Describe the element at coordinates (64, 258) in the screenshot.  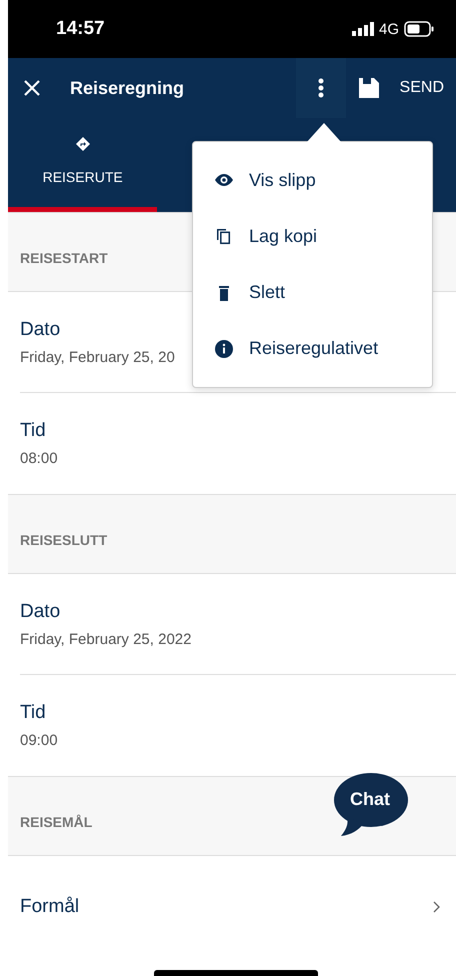
I see `section-title: REISESTART` at that location.